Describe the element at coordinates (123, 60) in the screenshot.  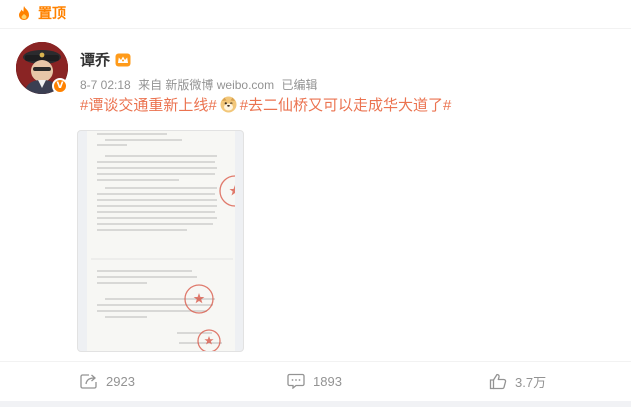
I see `member-crown-icon` at that location.